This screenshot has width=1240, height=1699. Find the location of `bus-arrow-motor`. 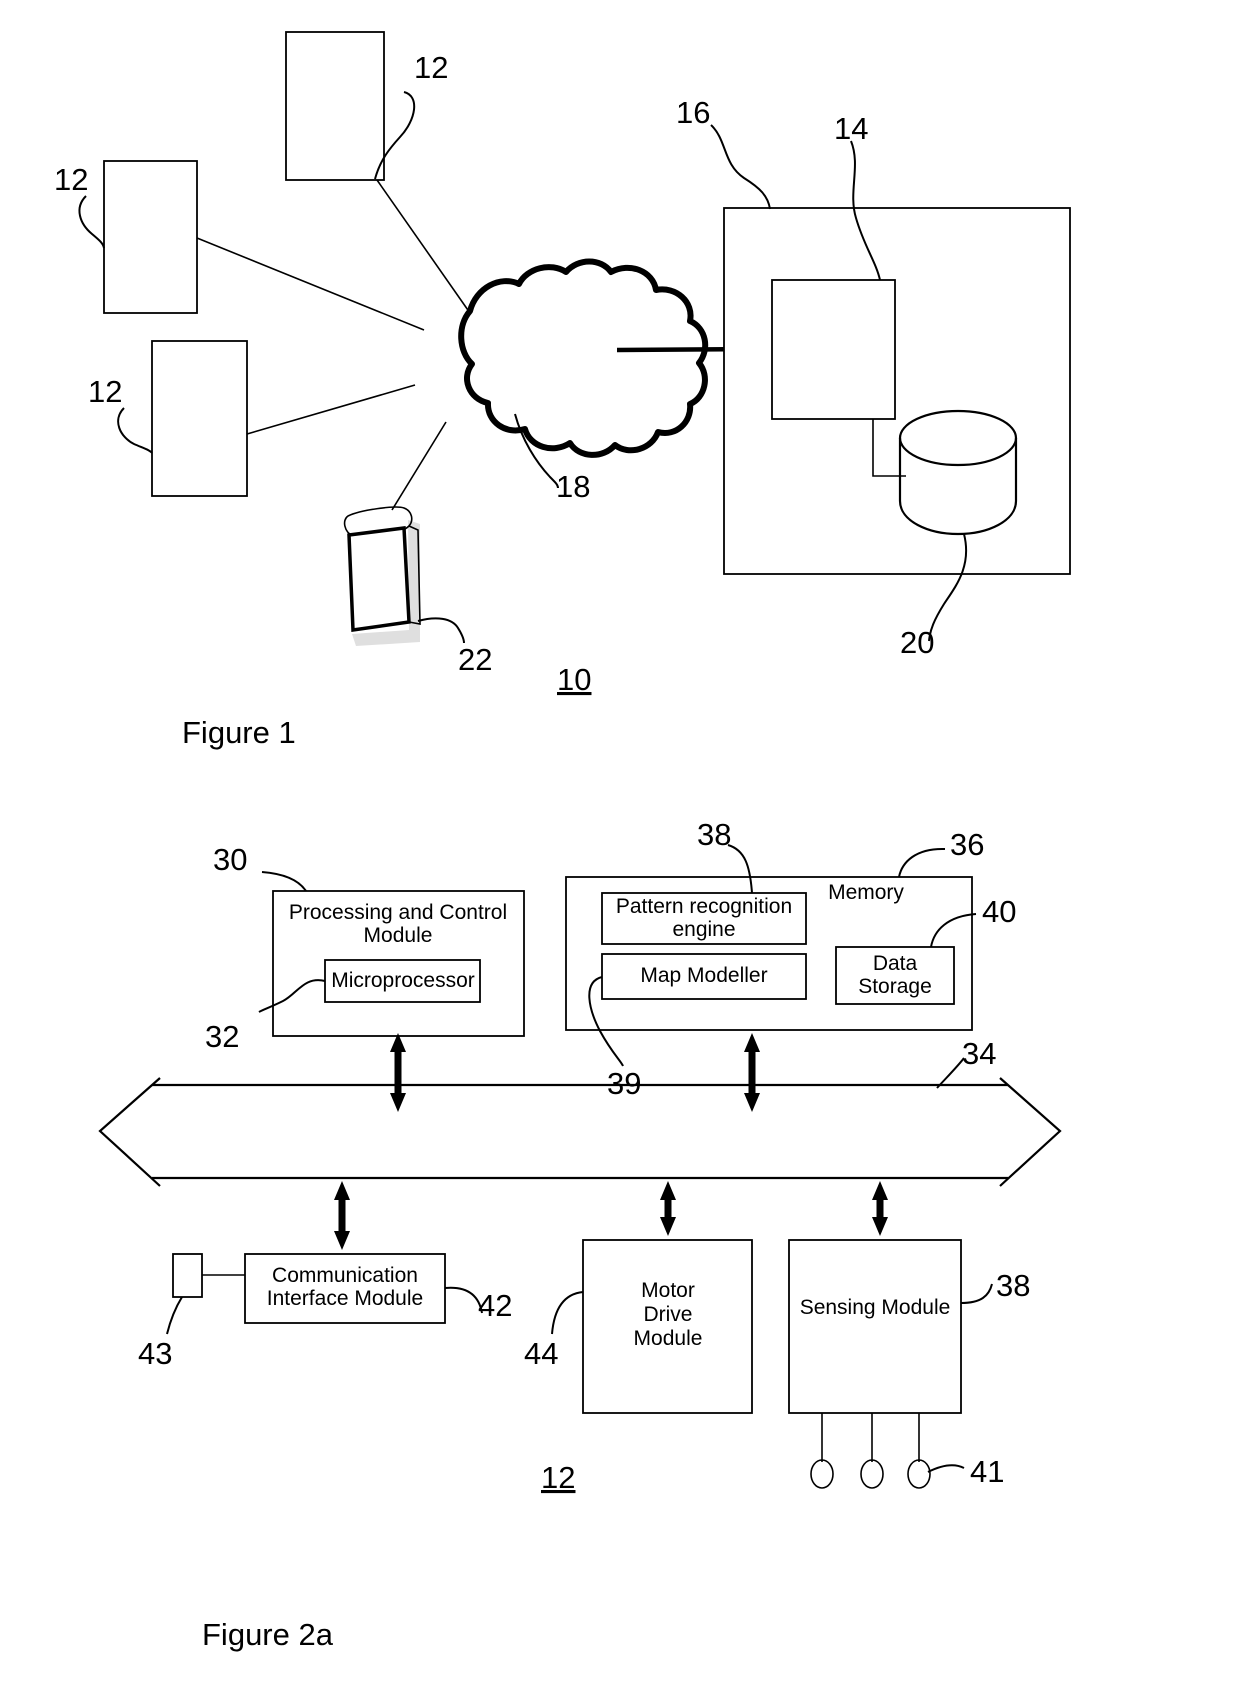

bus-arrow-motor is located at coordinates (668, 1208).